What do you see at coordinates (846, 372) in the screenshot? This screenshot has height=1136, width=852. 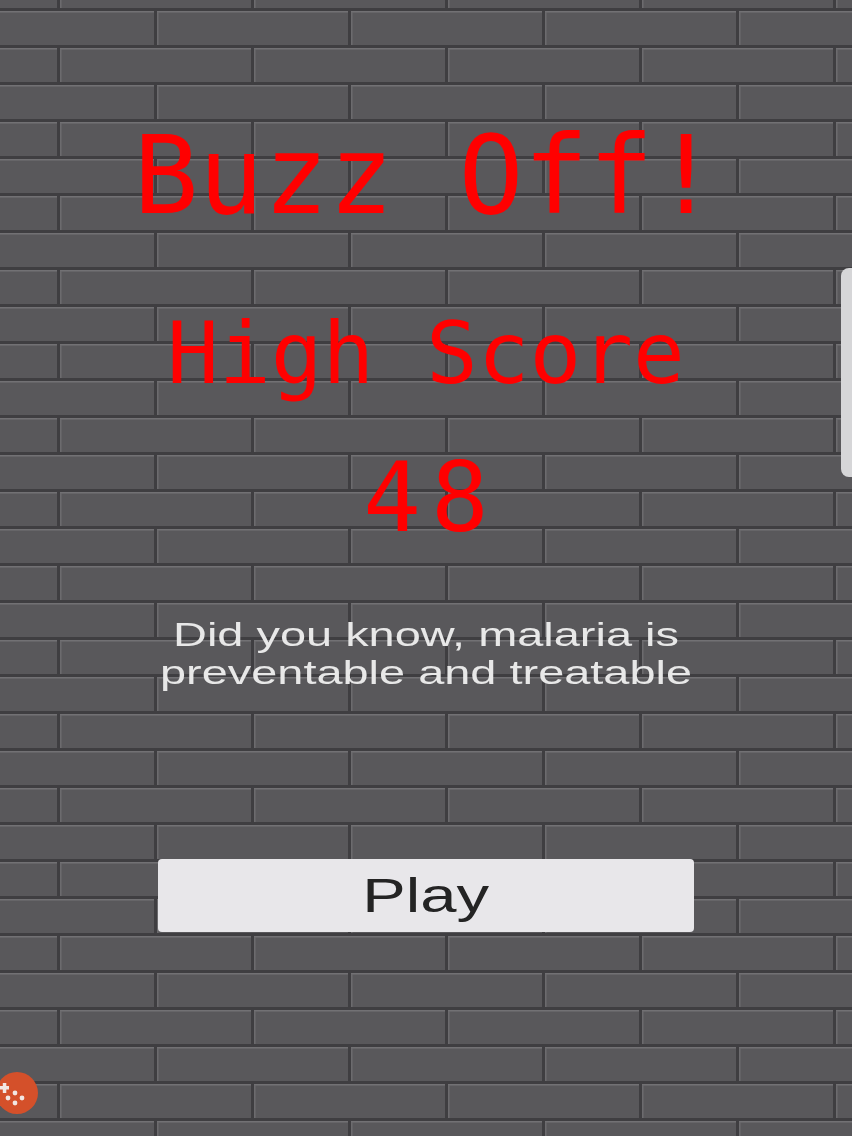 I see `edge-panel-handle` at bounding box center [846, 372].